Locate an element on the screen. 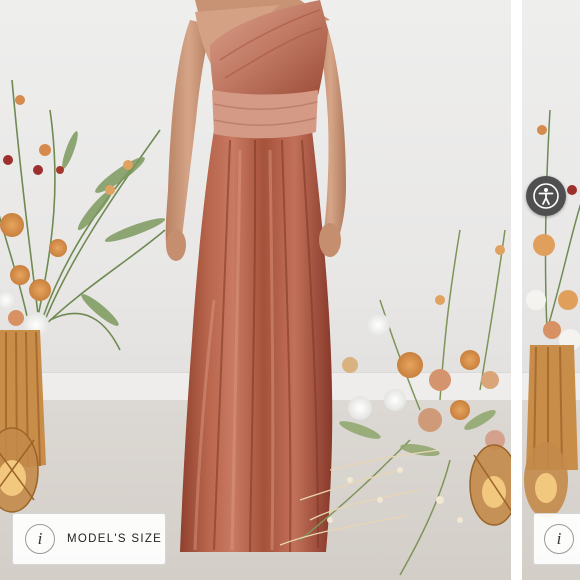 This screenshot has height=580, width=580. next-slide-info-button: i is located at coordinates (556, 539).